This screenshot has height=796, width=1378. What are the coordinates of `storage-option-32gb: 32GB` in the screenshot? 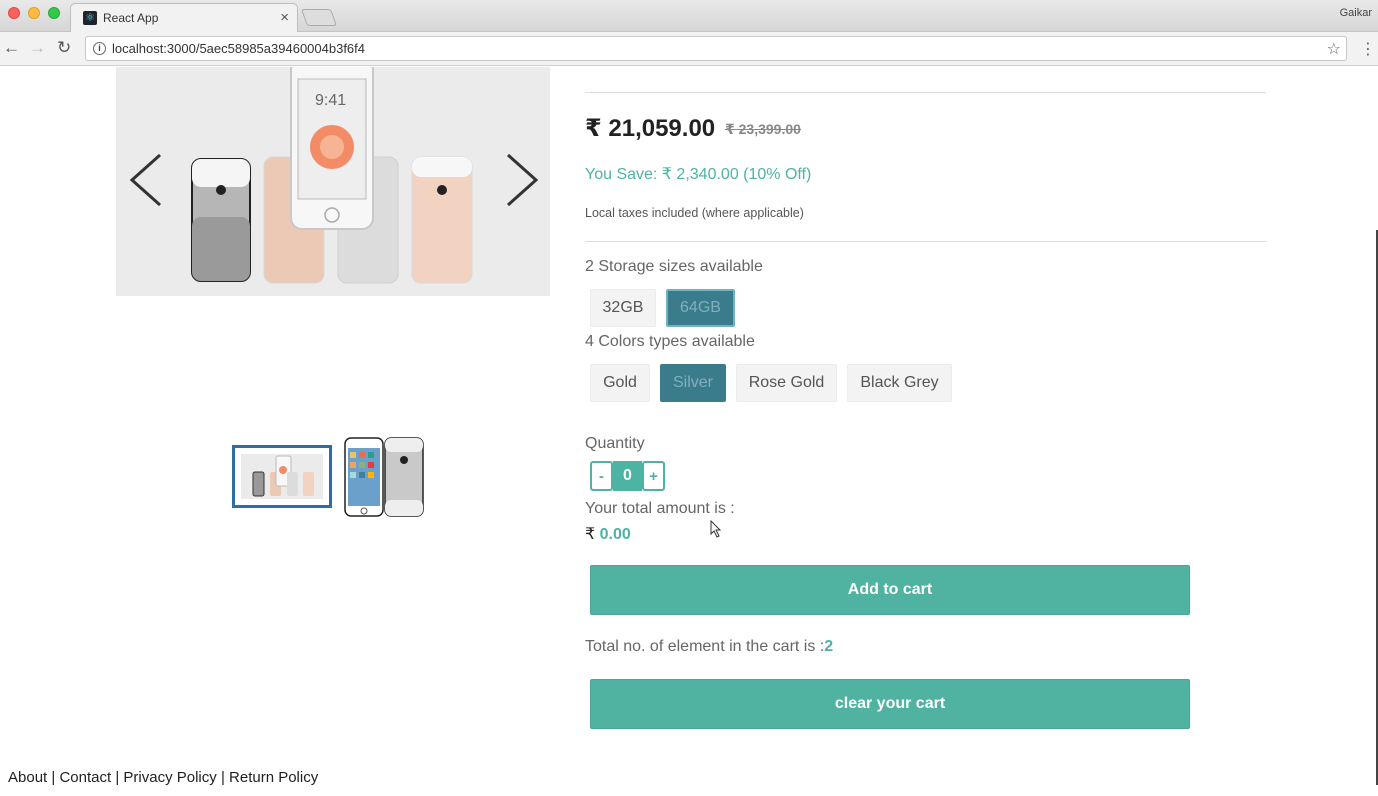 It's located at (623, 308).